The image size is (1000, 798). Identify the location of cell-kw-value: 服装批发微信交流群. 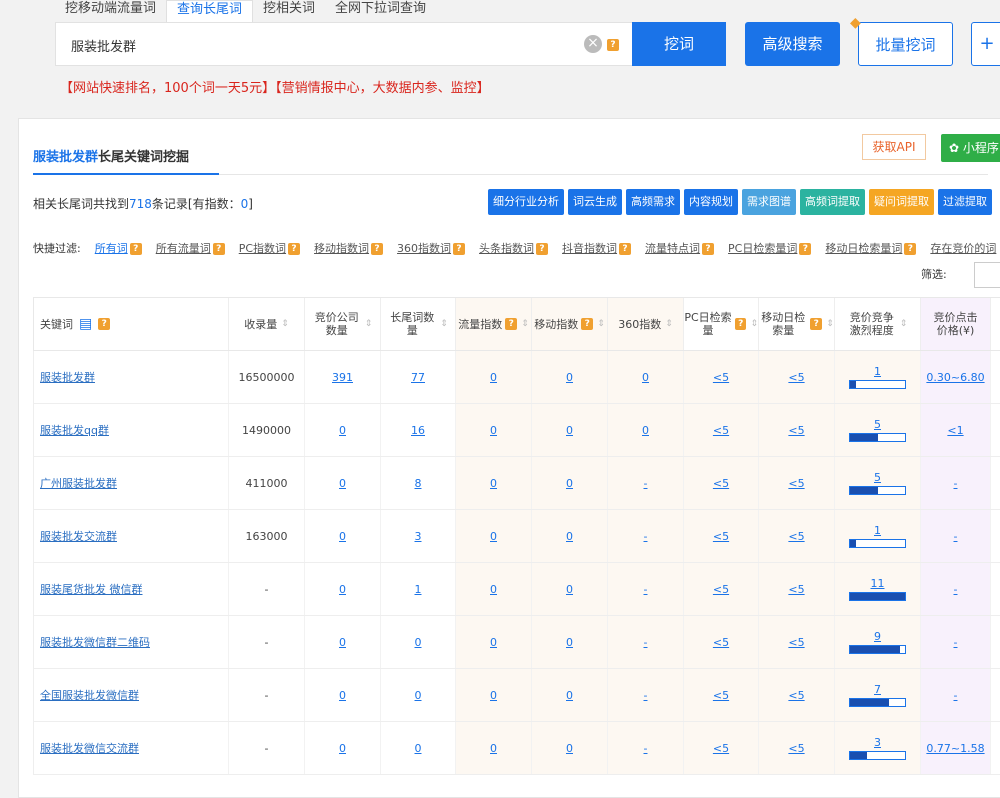
(89, 748).